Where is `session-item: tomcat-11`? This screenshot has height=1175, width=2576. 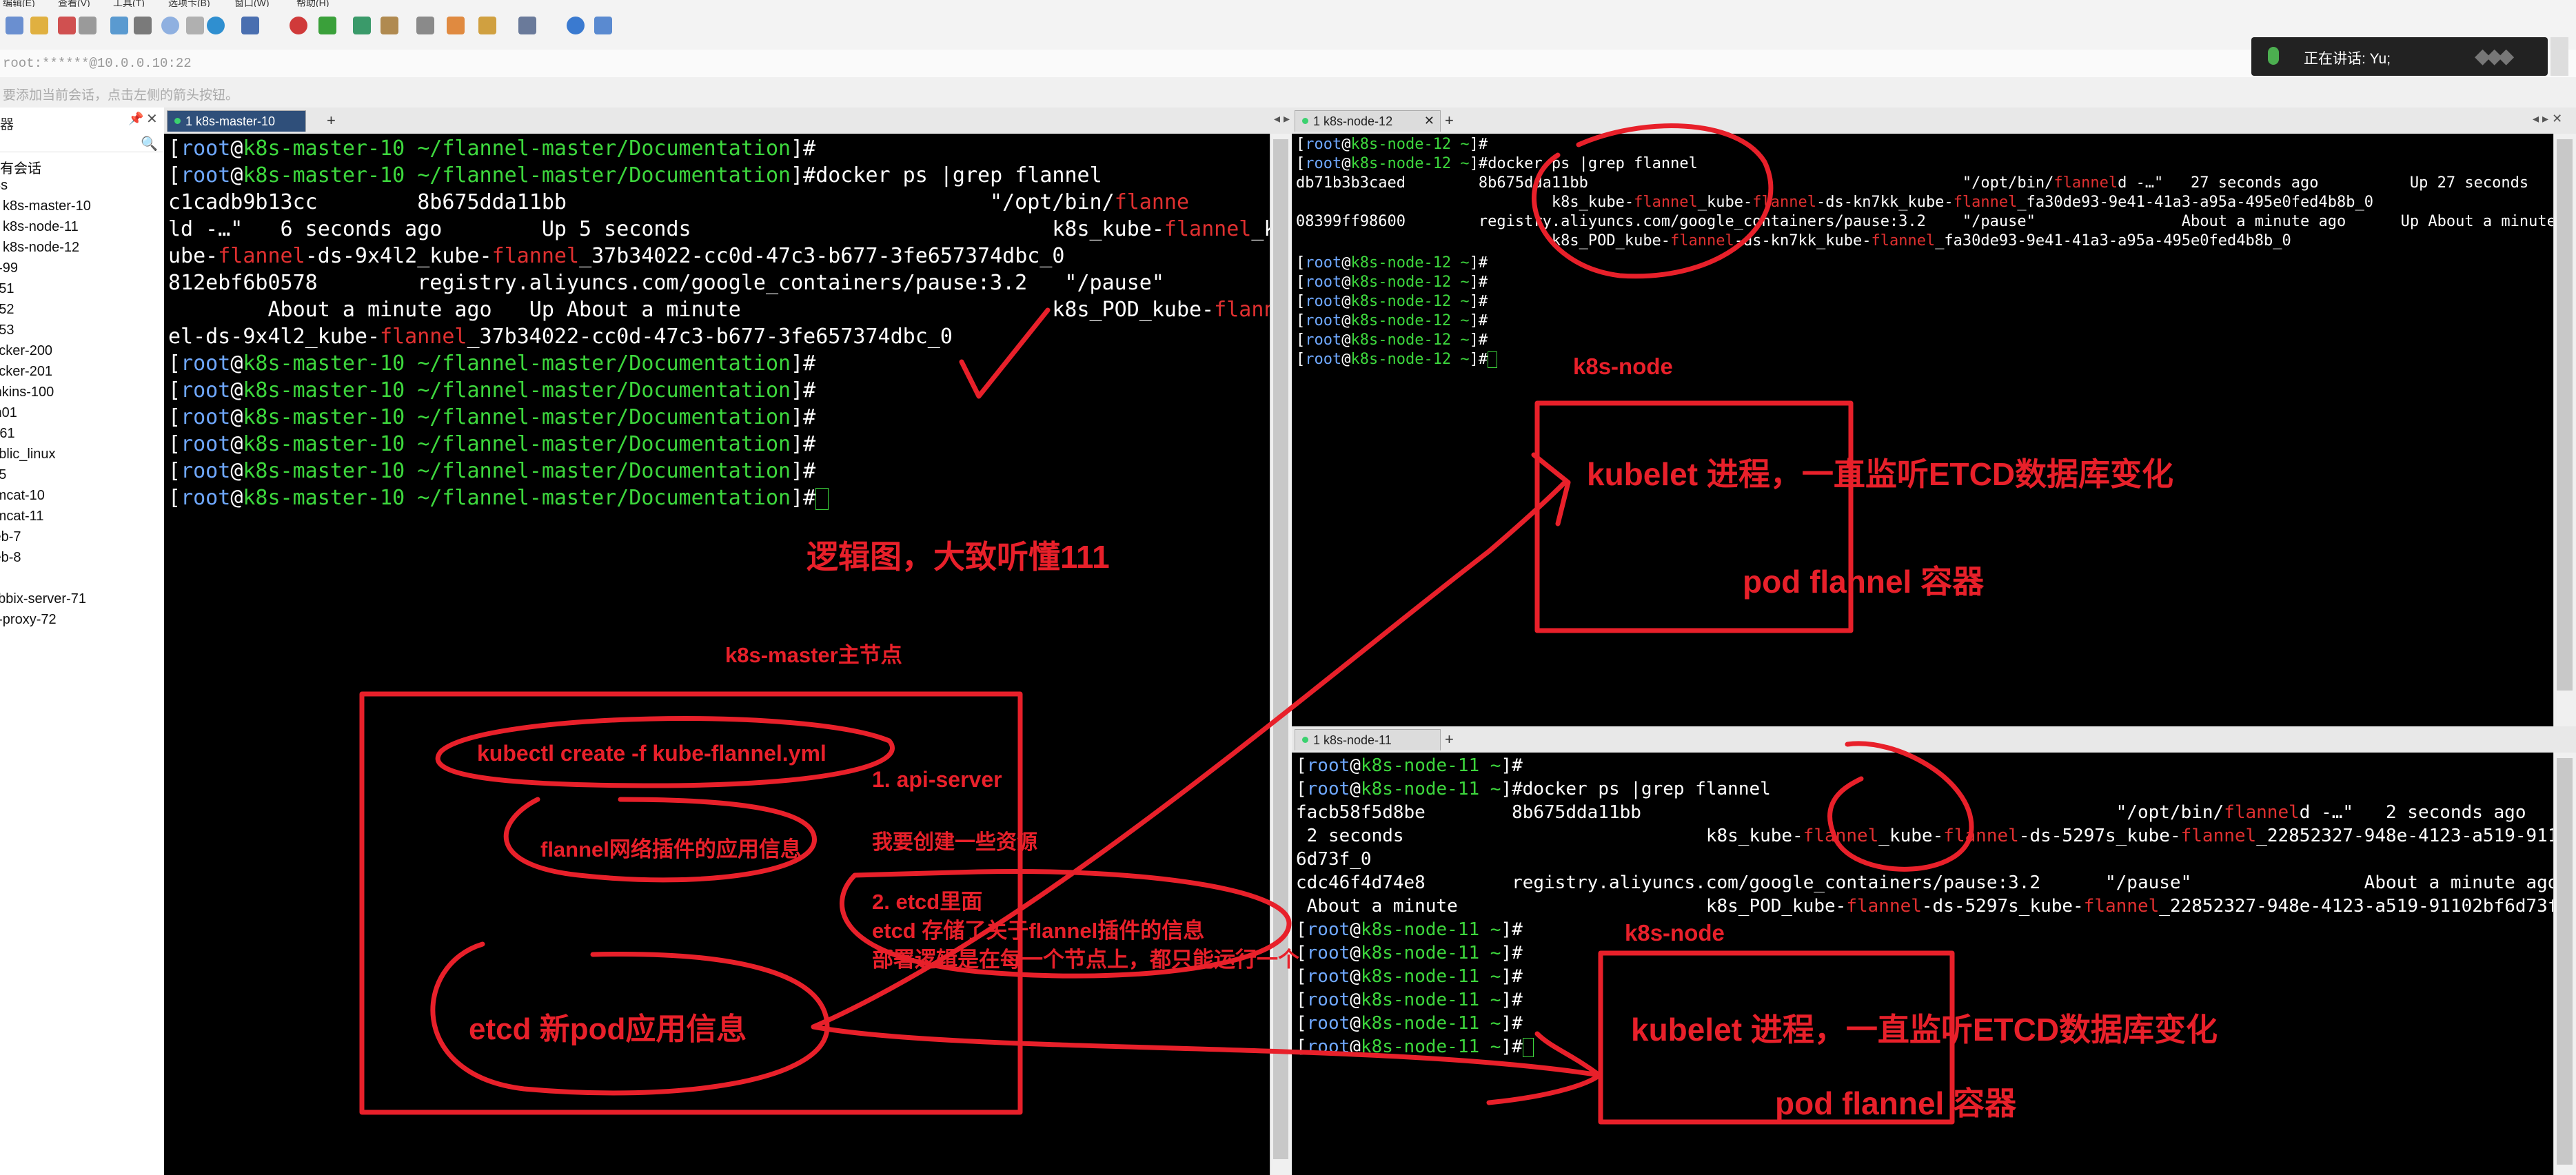
session-item: tomcat-11 is located at coordinates (21, 517).